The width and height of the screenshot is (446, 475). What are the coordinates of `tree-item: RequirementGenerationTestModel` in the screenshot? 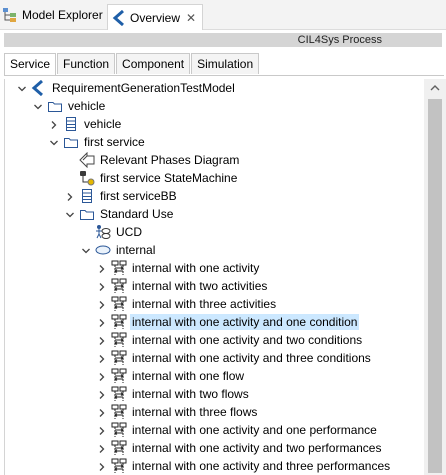 It's located at (127, 88).